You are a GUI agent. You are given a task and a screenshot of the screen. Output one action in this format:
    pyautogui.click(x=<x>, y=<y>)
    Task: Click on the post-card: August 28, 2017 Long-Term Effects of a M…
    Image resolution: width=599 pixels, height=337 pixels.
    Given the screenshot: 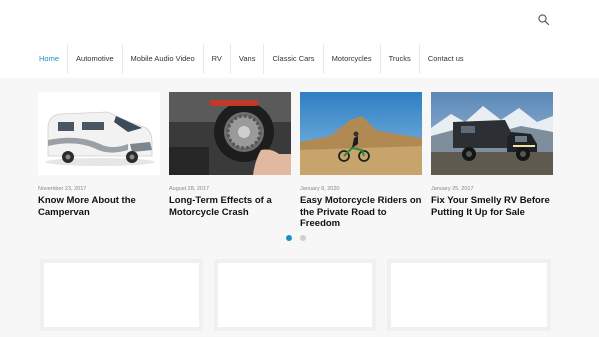 What is the action you would take?
    pyautogui.click(x=230, y=155)
    